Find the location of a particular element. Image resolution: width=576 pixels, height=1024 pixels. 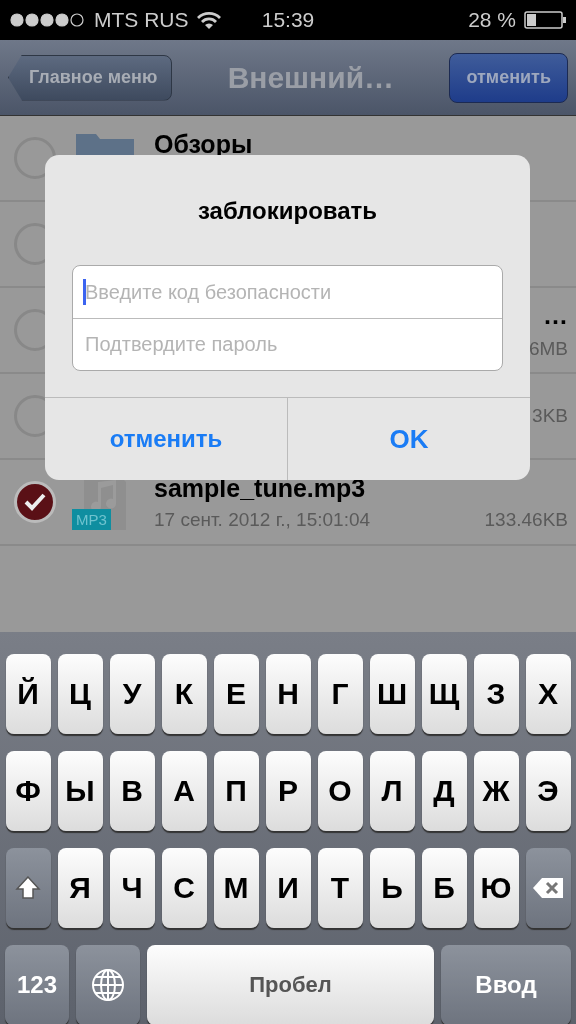

keyboard-key: Б is located at coordinates (444, 888).